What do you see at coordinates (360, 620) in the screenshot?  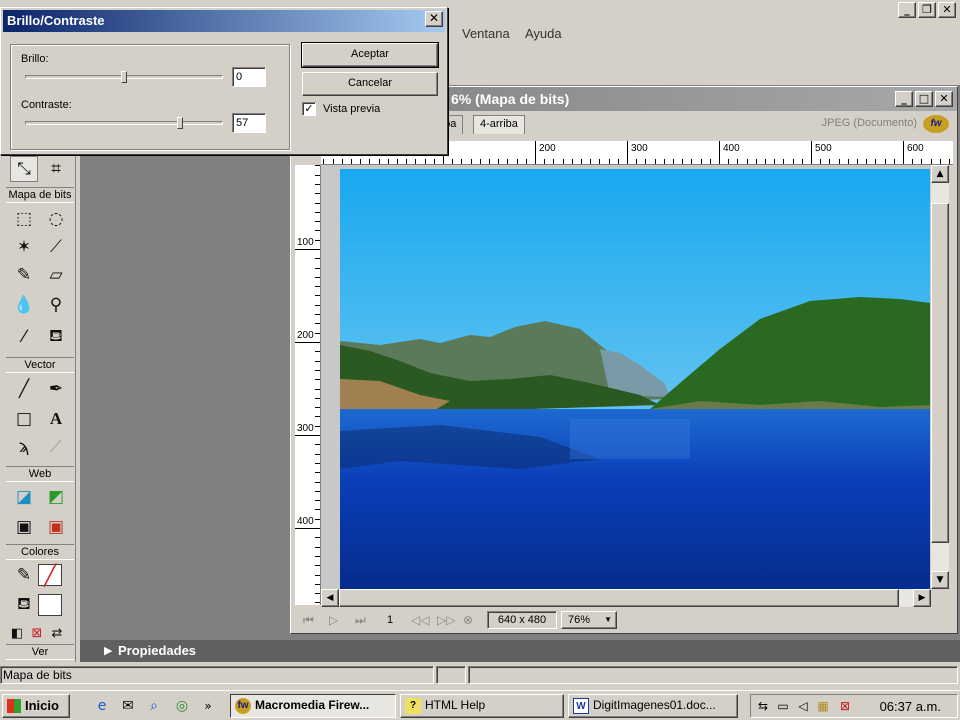 I see `last-frame-icon: ⏭` at bounding box center [360, 620].